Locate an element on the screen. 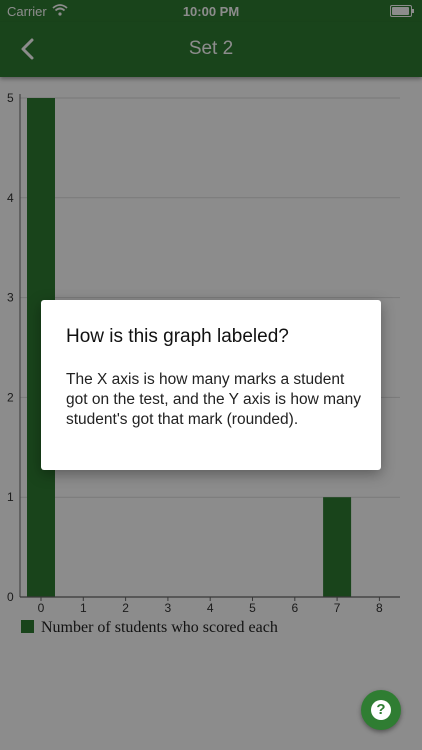  dialog-title: How is this graph labeled? is located at coordinates (177, 336).